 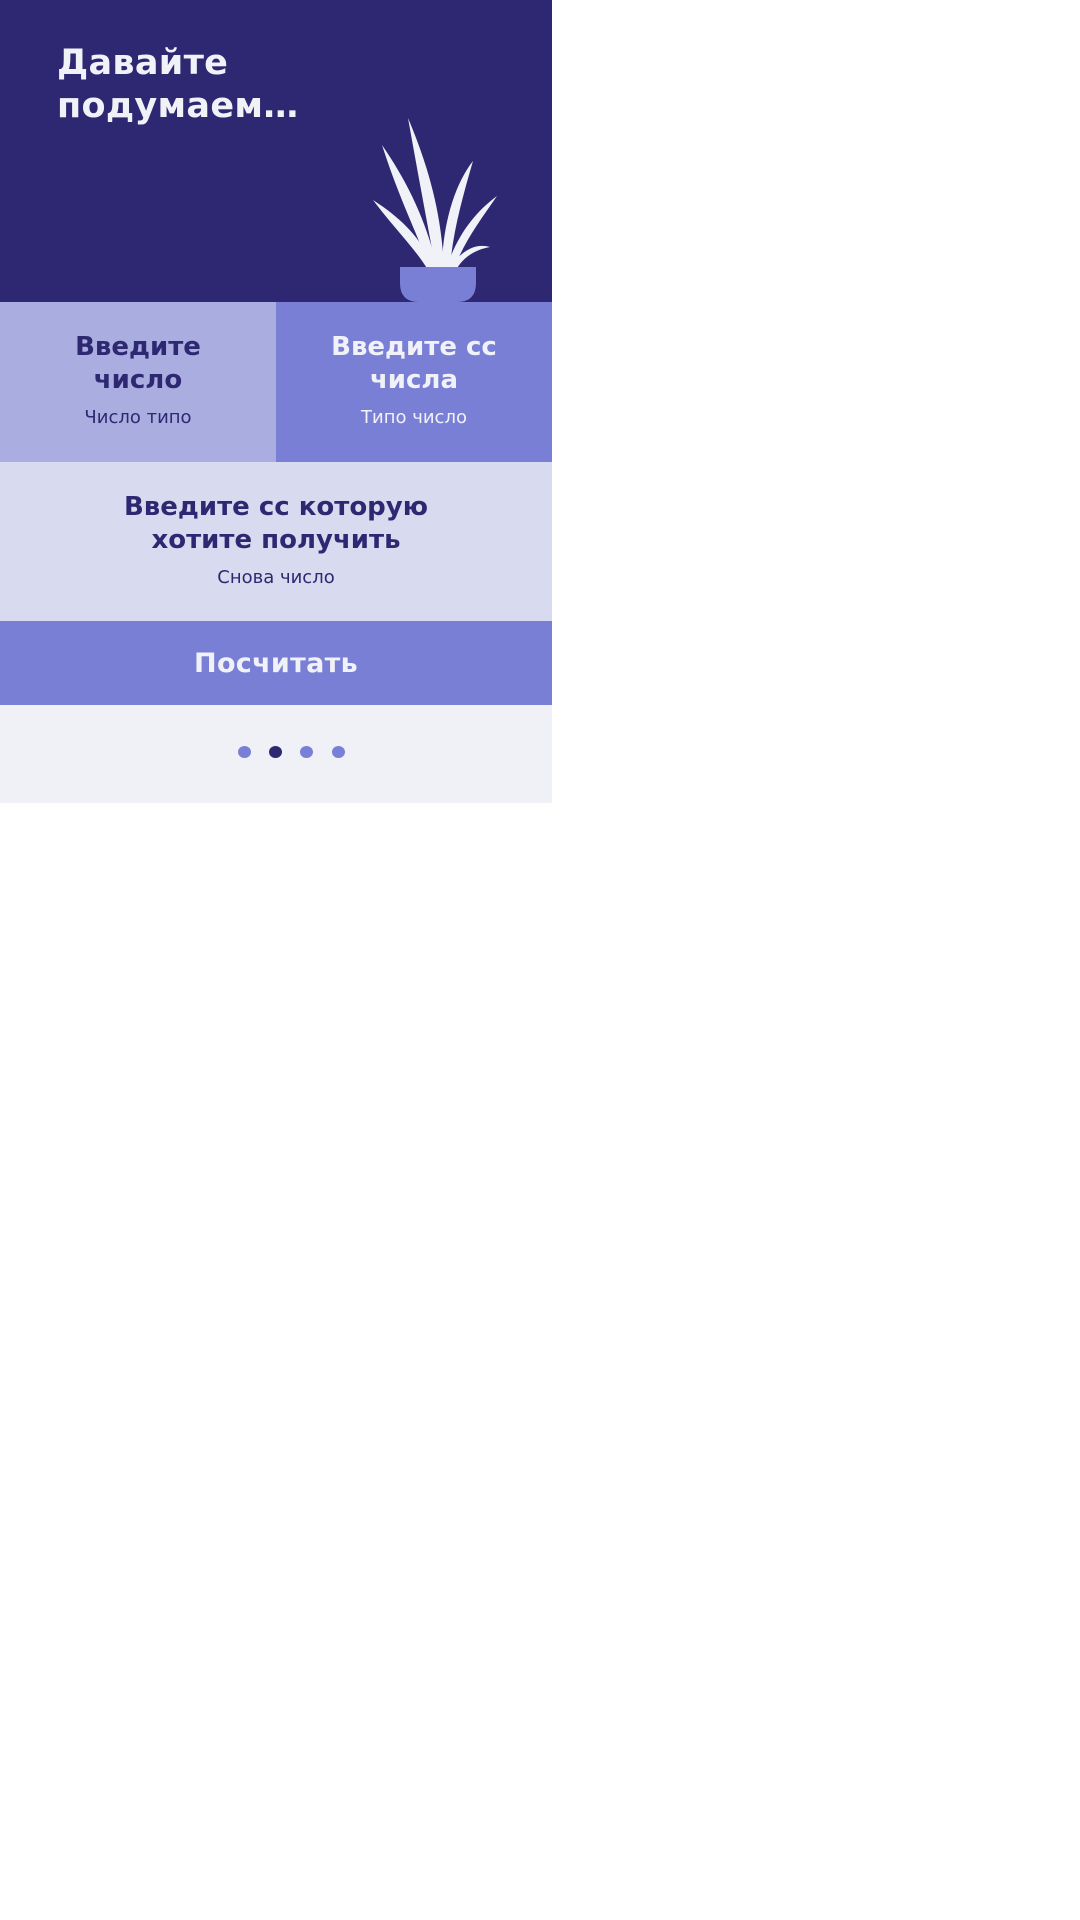 I want to click on page-dot-2-active, so click(x=275, y=752).